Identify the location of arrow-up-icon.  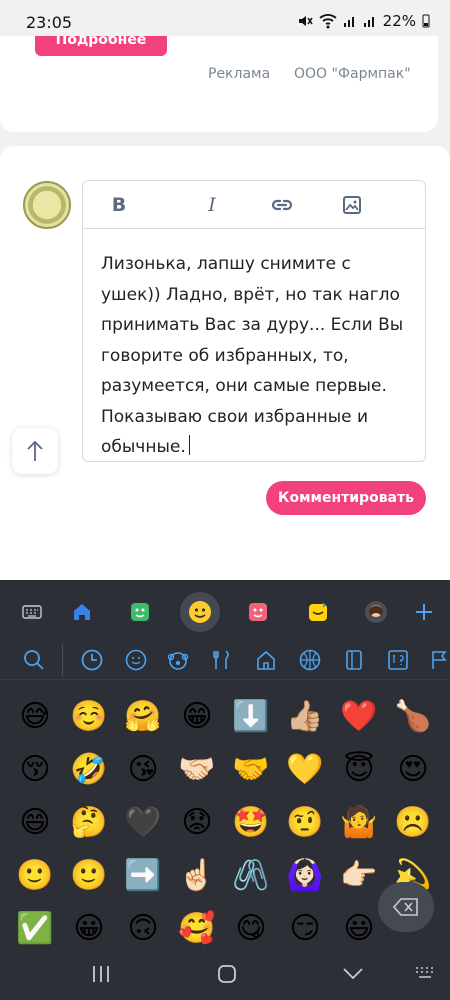
(35, 450).